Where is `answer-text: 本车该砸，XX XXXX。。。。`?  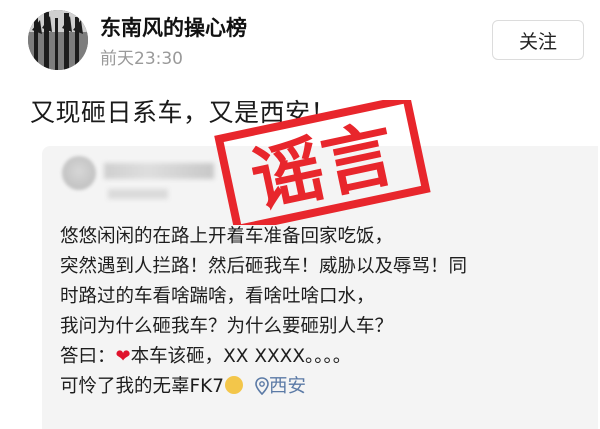 answer-text: 本车该砸，XX XXXX。。。。 is located at coordinates (241, 356).